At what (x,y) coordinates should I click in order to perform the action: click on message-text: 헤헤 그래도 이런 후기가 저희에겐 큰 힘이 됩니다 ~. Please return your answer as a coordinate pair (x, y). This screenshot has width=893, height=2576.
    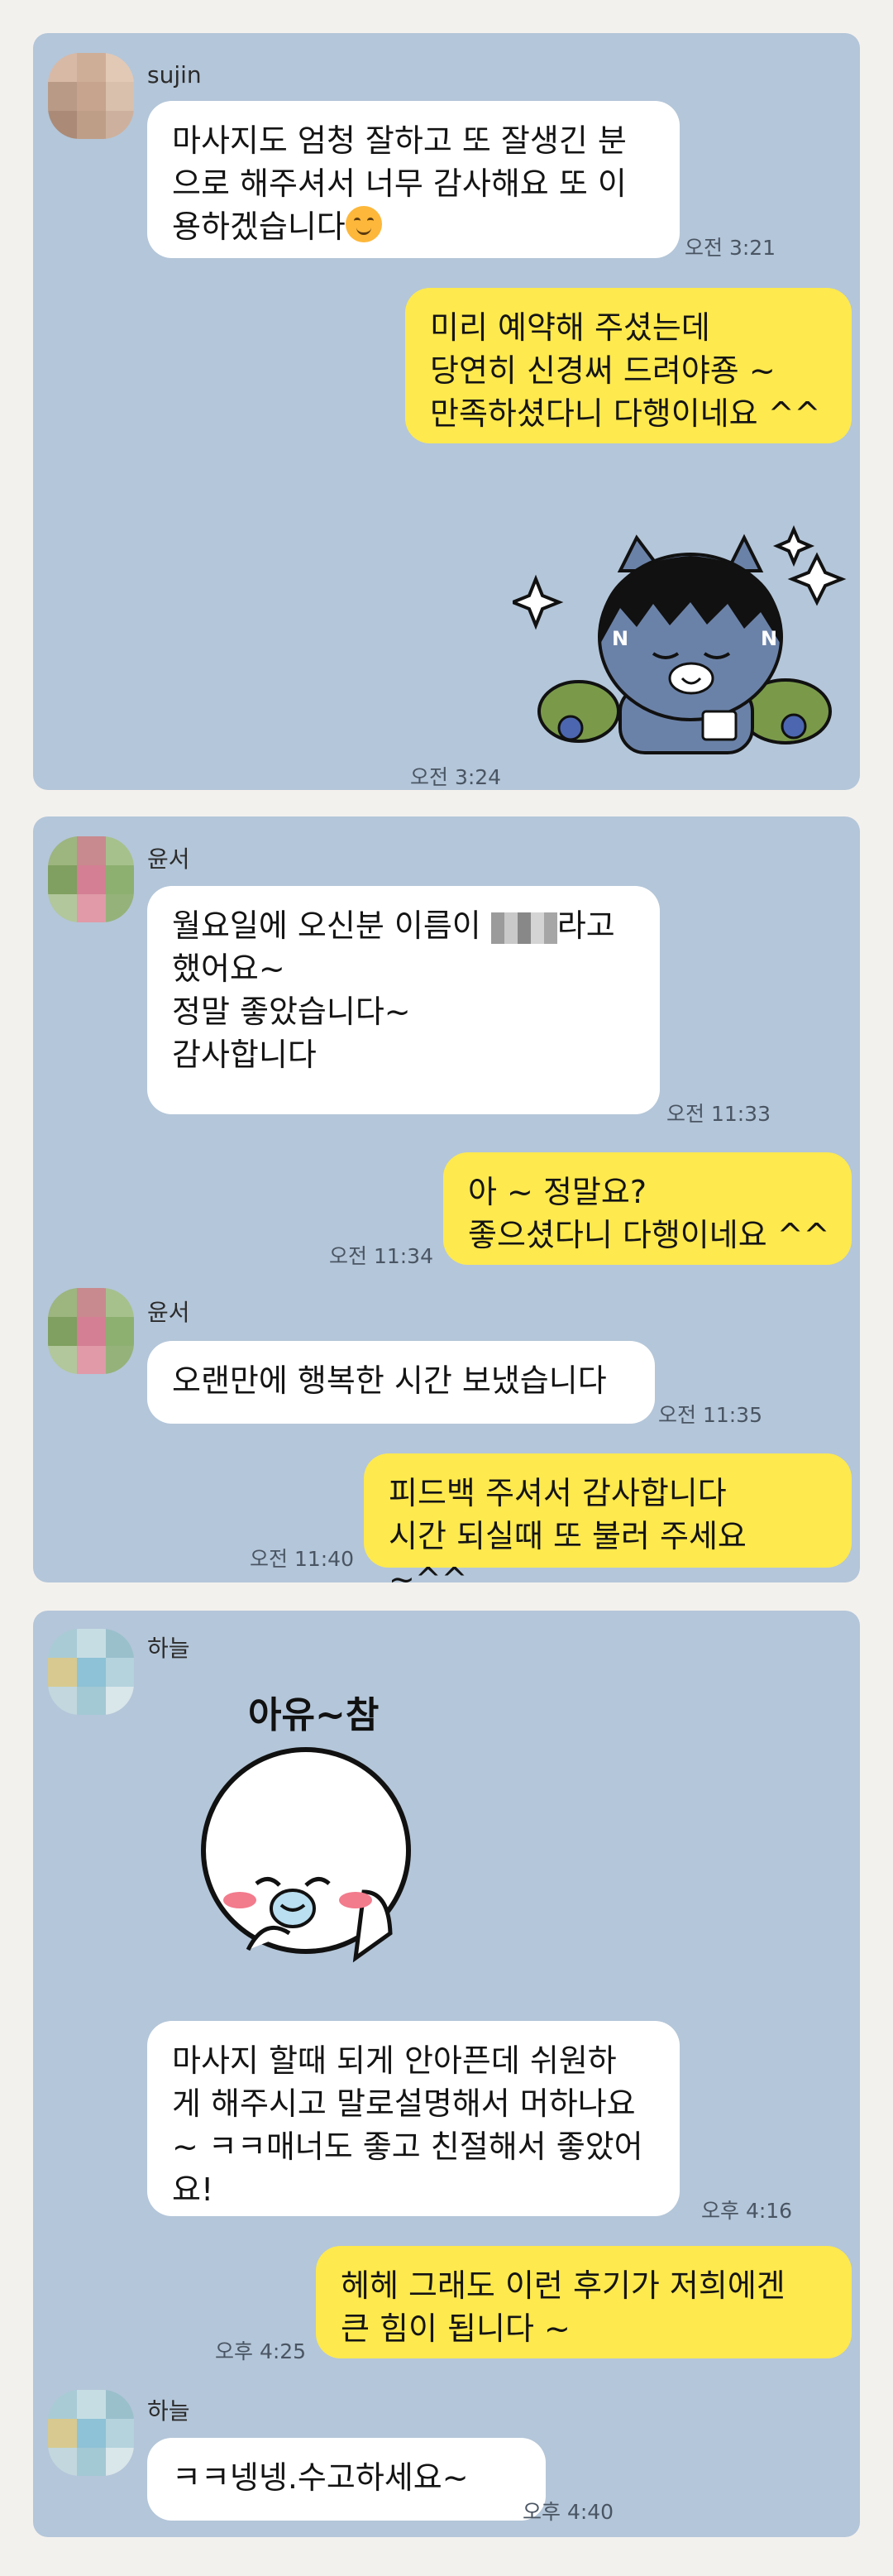
    Looking at the image, I should click on (563, 2307).